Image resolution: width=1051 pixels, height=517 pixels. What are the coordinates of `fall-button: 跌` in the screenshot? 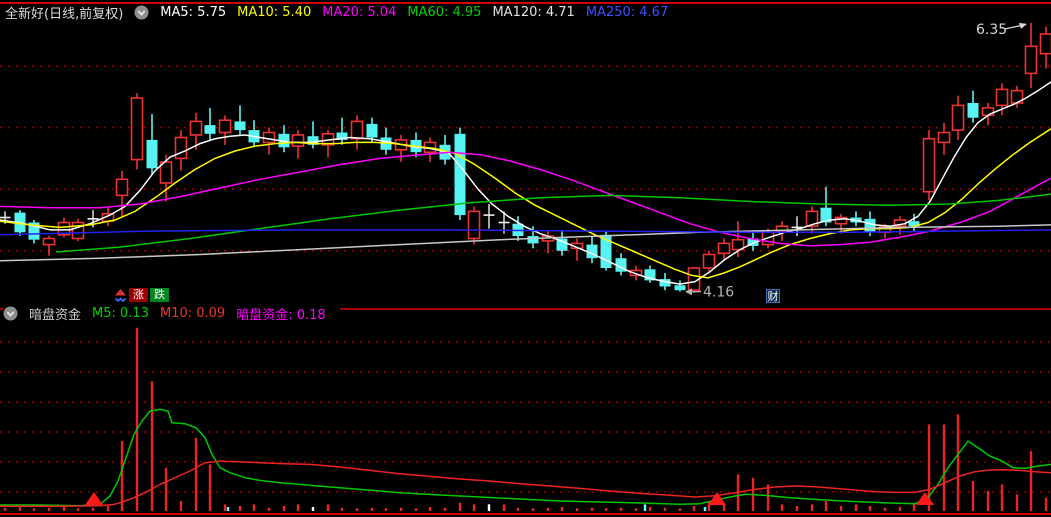 It's located at (159, 295).